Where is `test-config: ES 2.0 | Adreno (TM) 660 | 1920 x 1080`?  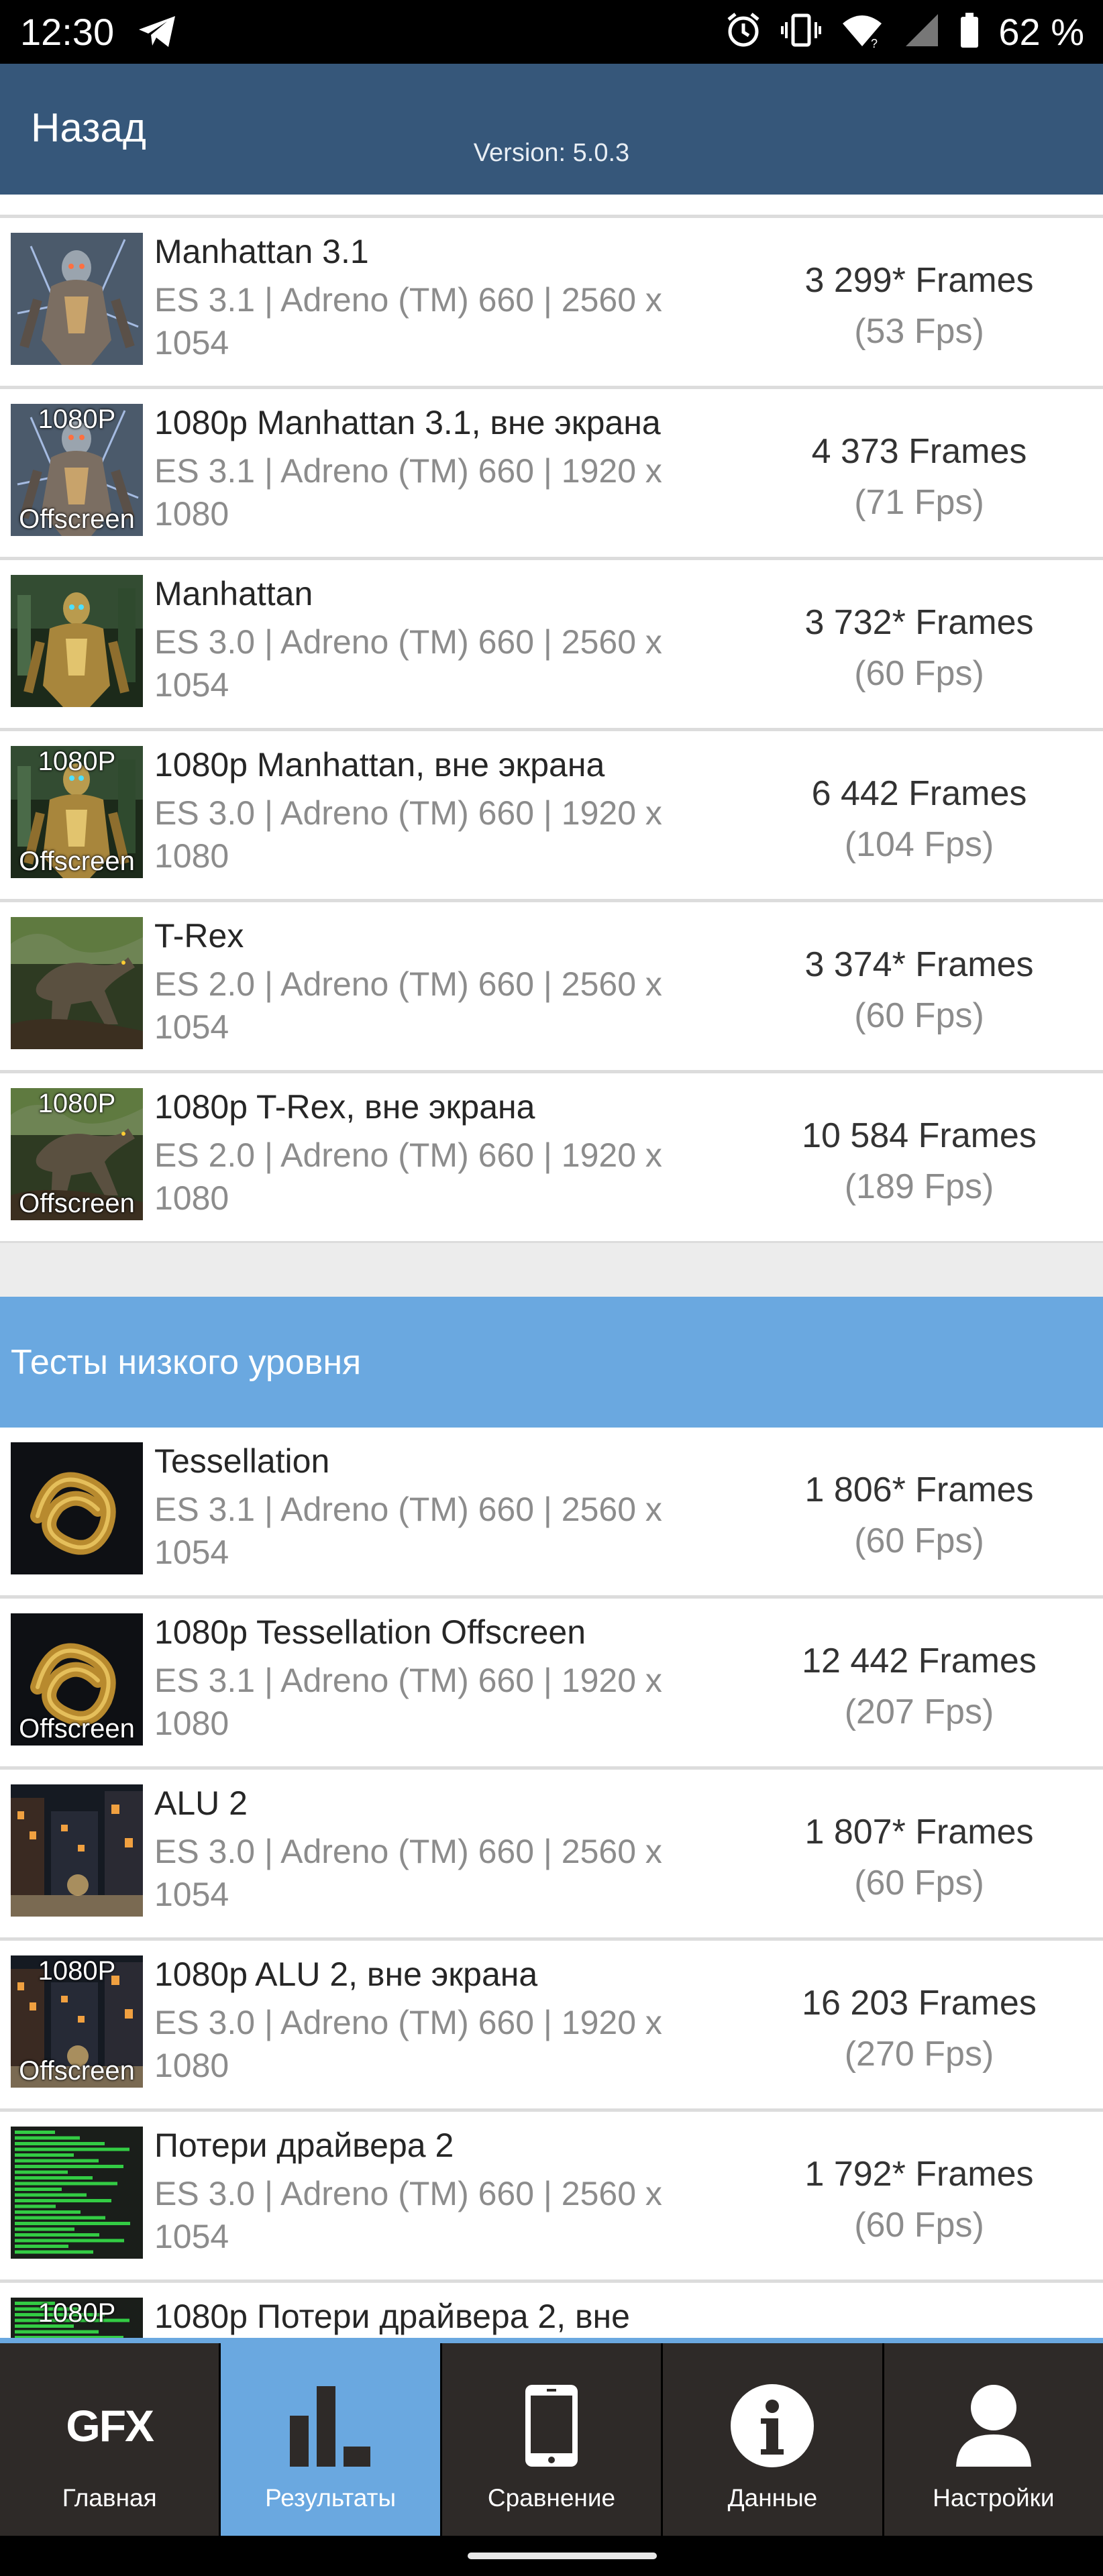
test-config: ES 2.0 | Adreno (TM) 660 | 1920 x 1080 is located at coordinates (408, 1176).